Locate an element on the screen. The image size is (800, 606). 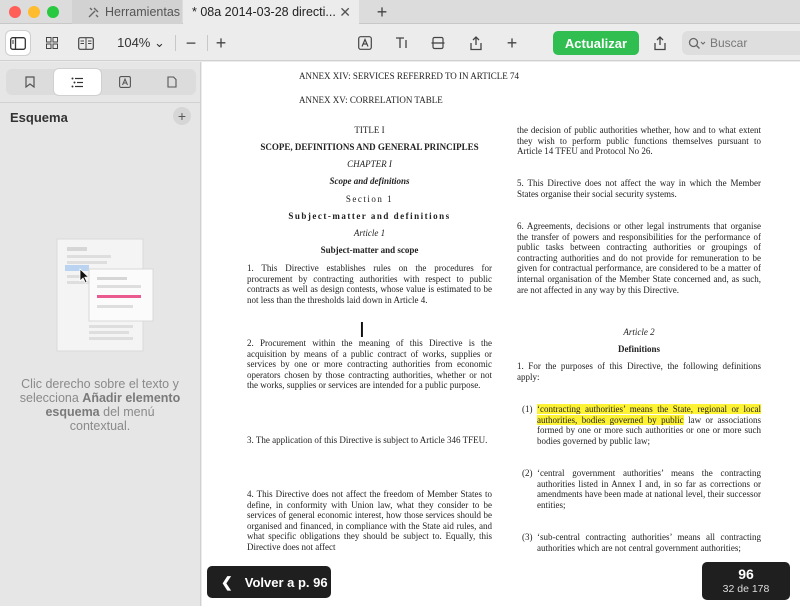
annex-line: ANNEX XV: CORRELATION TABLE is located at coordinates (371, 100).